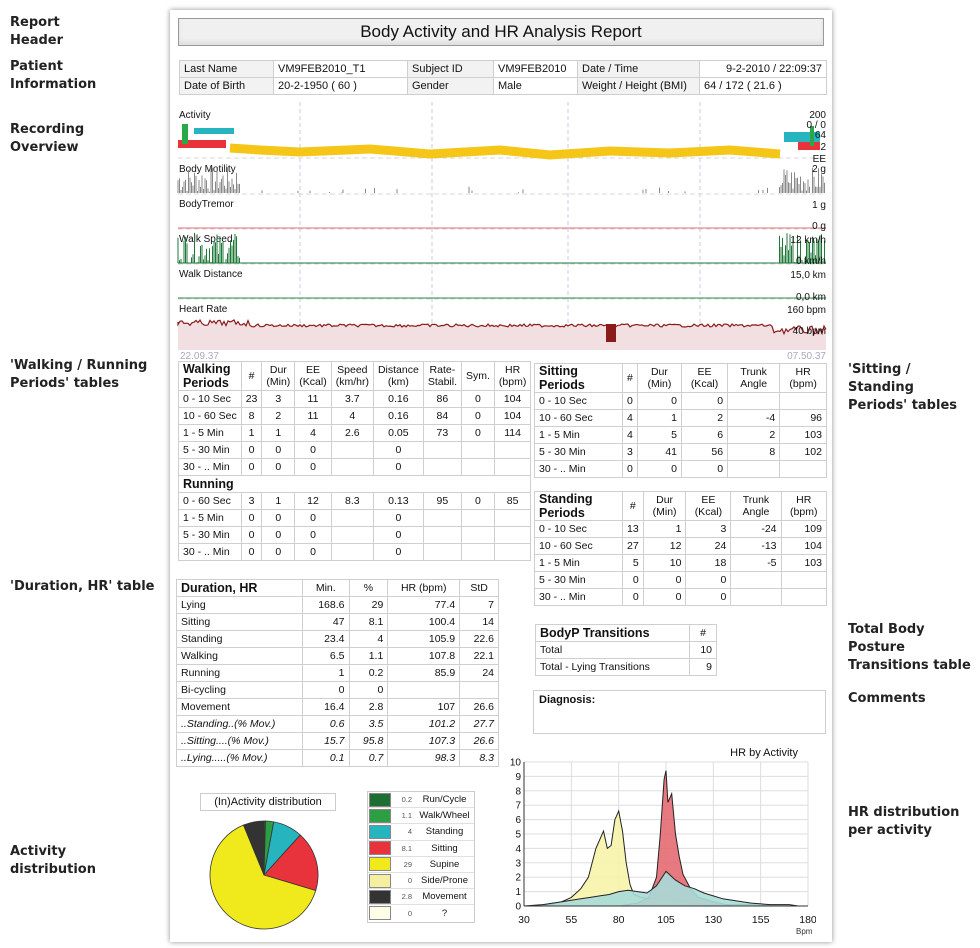 The width and height of the screenshot is (980, 948). I want to click on side-label-sitting: 'Sitting / Standing Periods' tables, so click(902, 387).